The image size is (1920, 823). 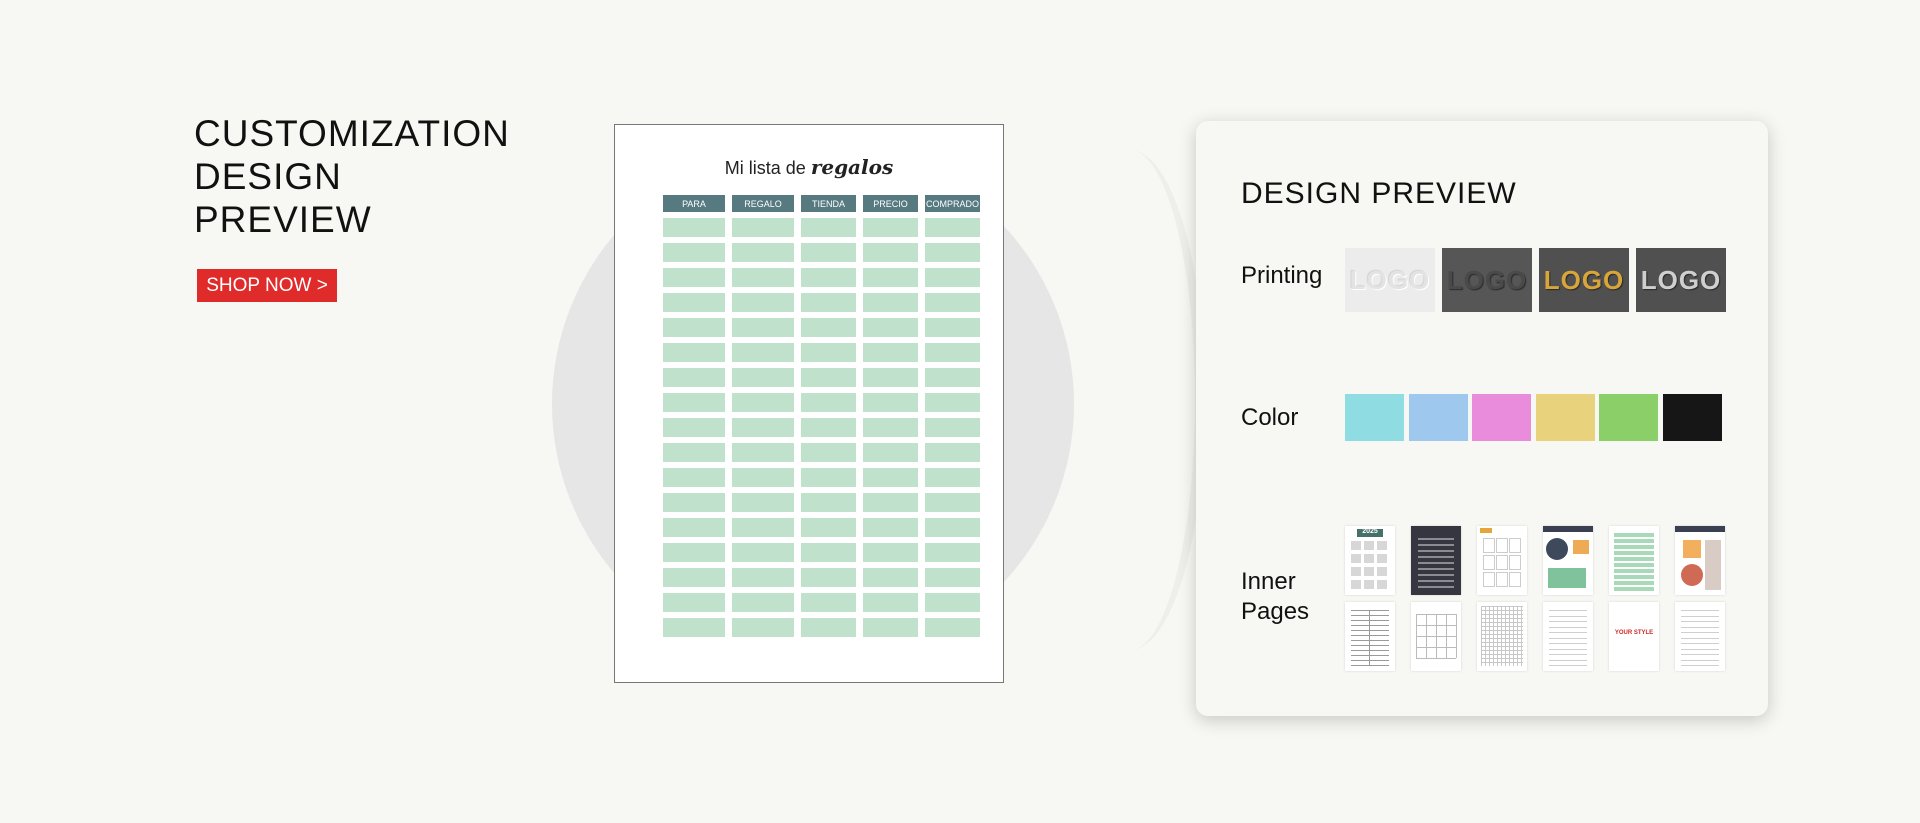 What do you see at coordinates (1379, 193) in the screenshot?
I see `panel-title: DESIGN PREVIEW` at bounding box center [1379, 193].